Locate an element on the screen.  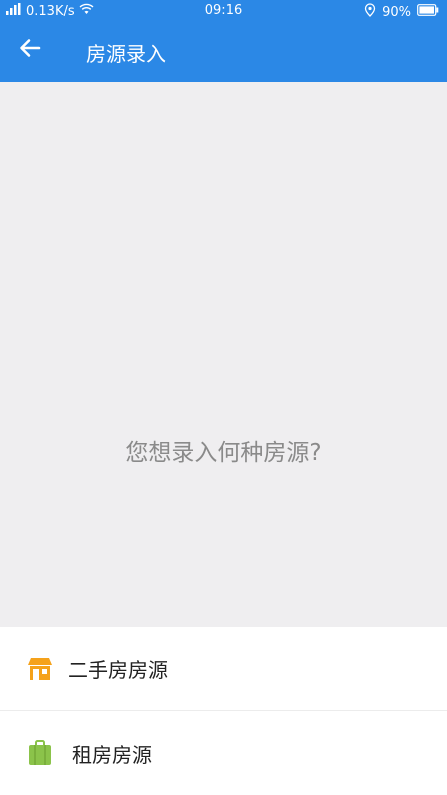
option-second-hand-house: 二手房房源 is located at coordinates (223, 669).